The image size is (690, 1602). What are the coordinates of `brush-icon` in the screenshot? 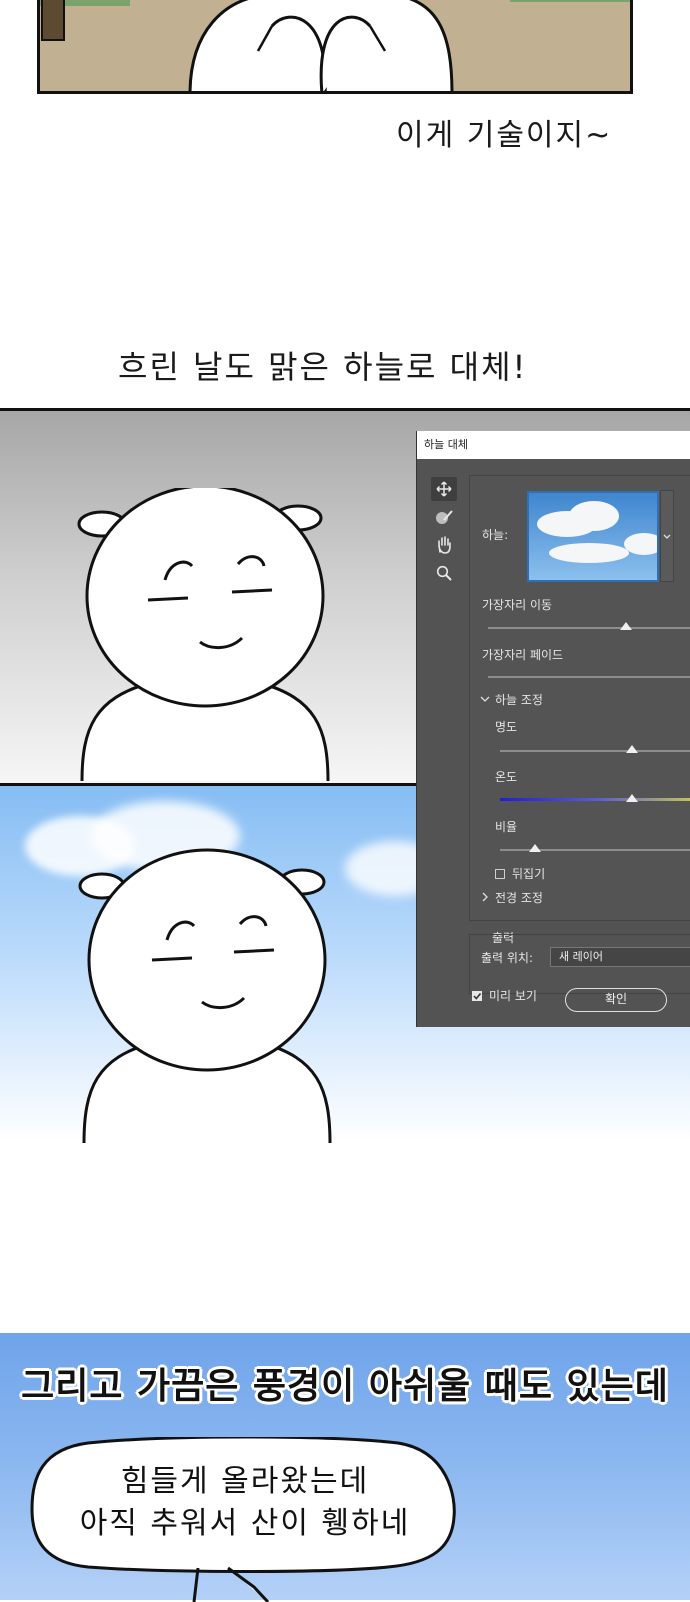 It's located at (444, 517).